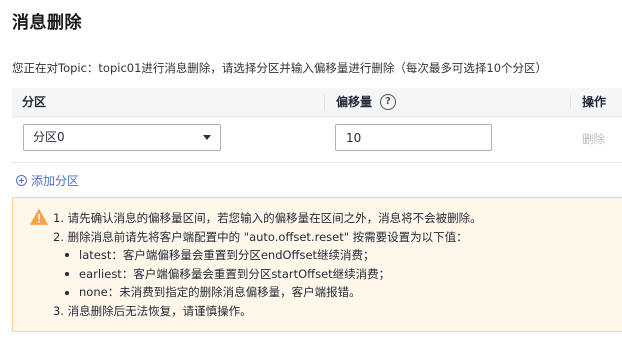 Image resolution: width=622 pixels, height=345 pixels. Describe the element at coordinates (594, 102) in the screenshot. I see `header-operation: 操作` at that location.